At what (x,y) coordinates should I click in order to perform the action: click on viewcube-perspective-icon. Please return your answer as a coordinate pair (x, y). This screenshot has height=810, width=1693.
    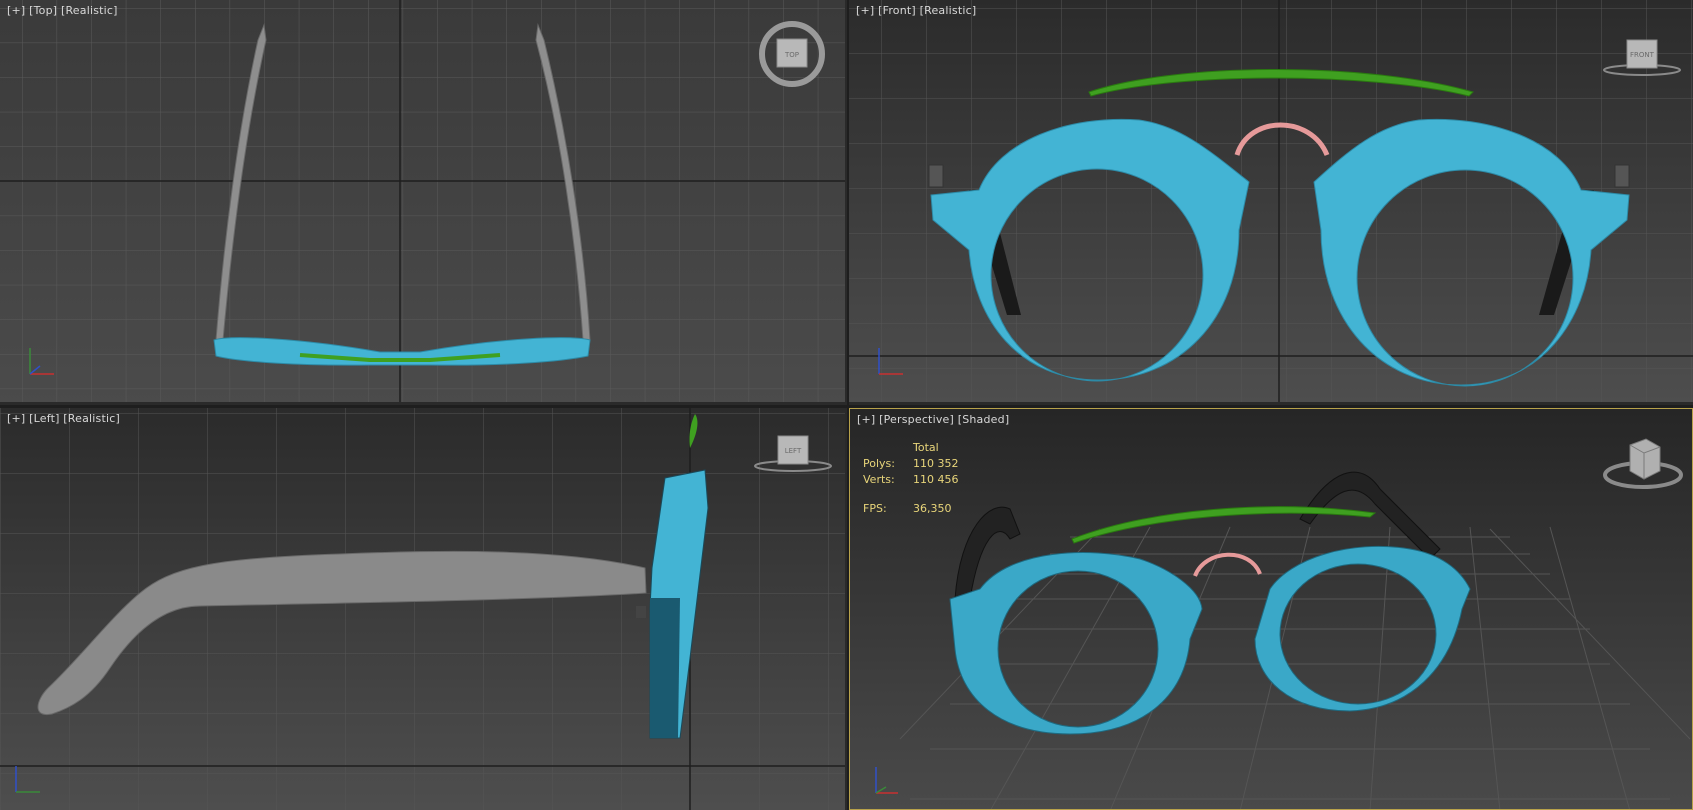
    Looking at the image, I should click on (1643, 462).